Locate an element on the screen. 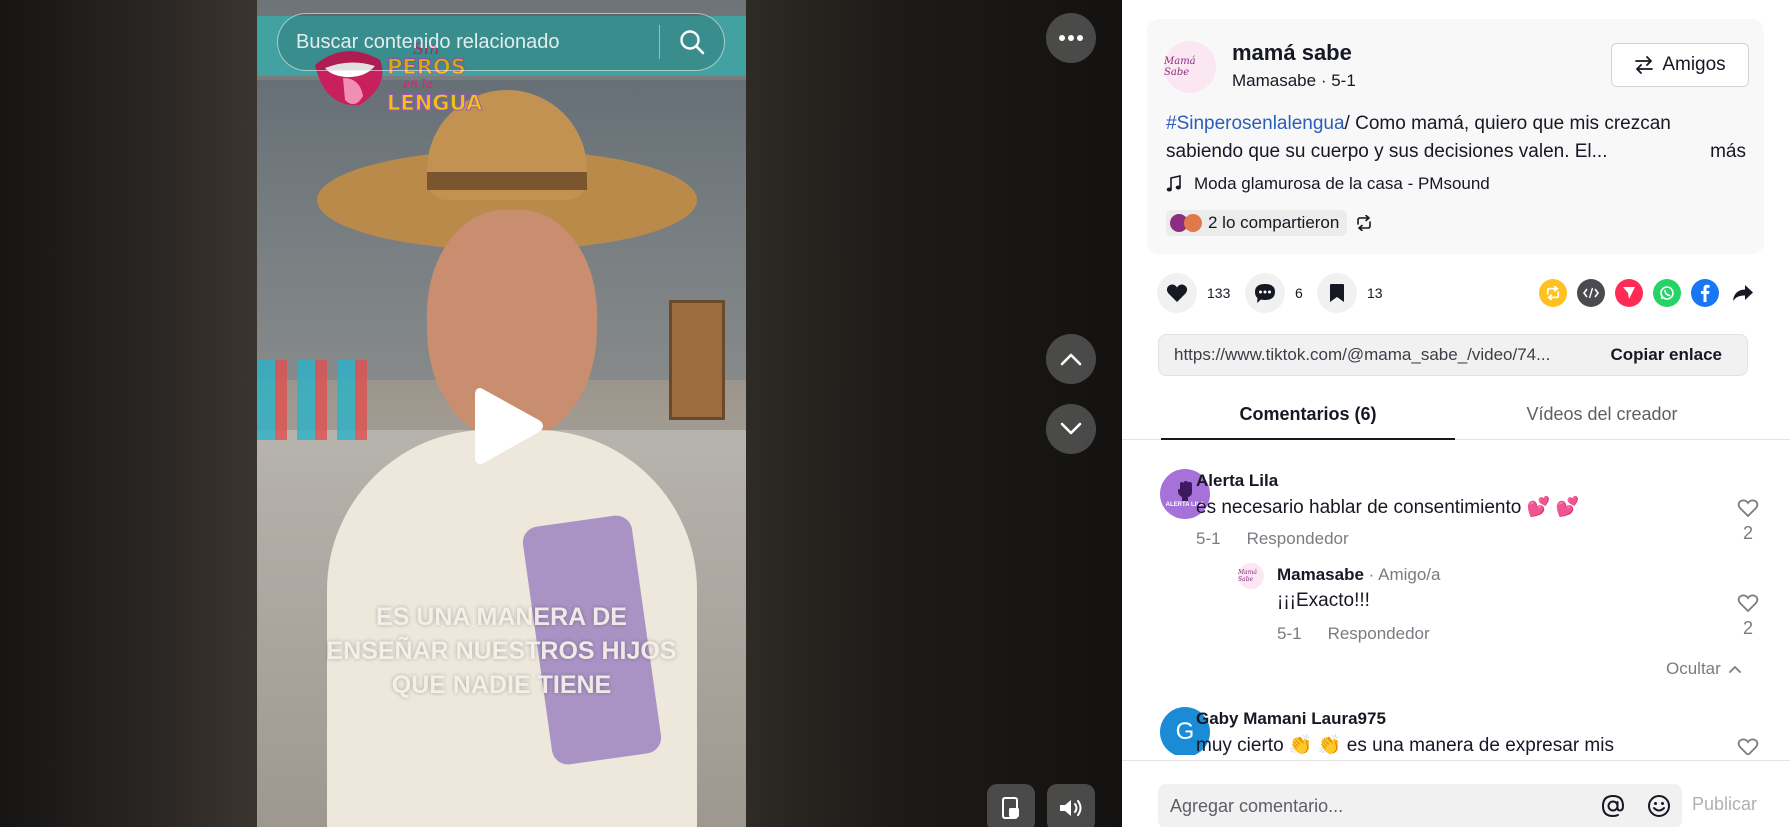 The width and height of the screenshot is (1790, 827). reply-meta: 5-1 Respondedor is located at coordinates (1353, 634).